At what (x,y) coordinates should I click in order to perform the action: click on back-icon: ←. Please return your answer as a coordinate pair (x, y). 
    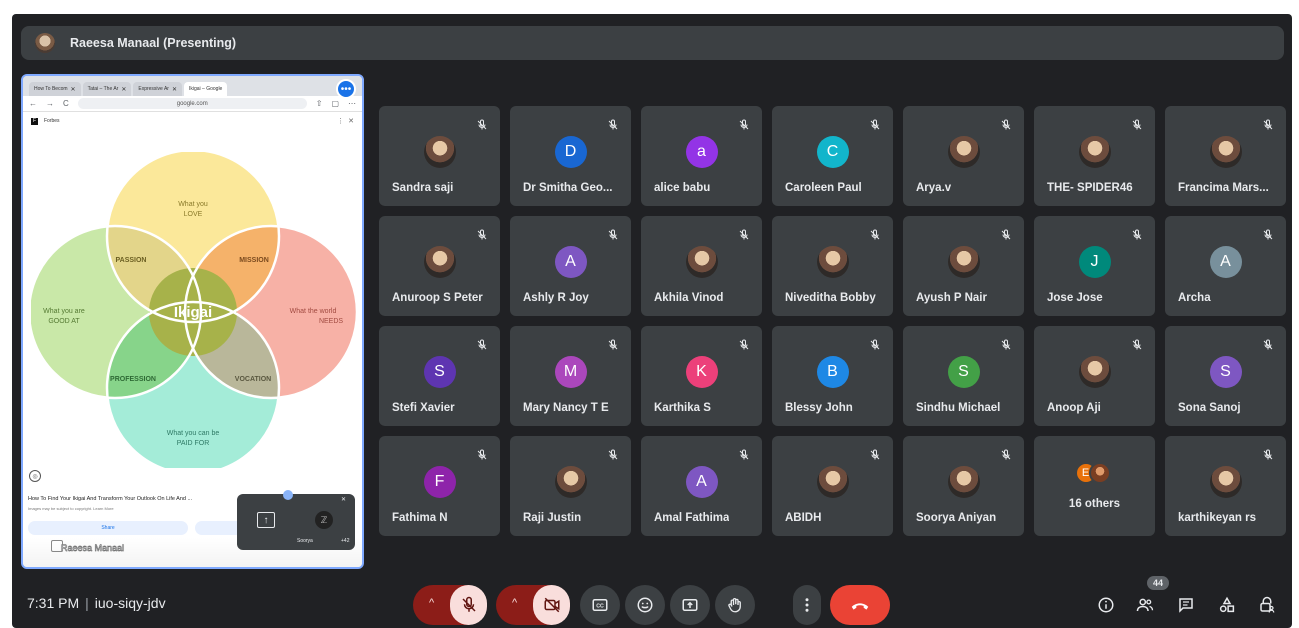
    Looking at the image, I should click on (33, 103).